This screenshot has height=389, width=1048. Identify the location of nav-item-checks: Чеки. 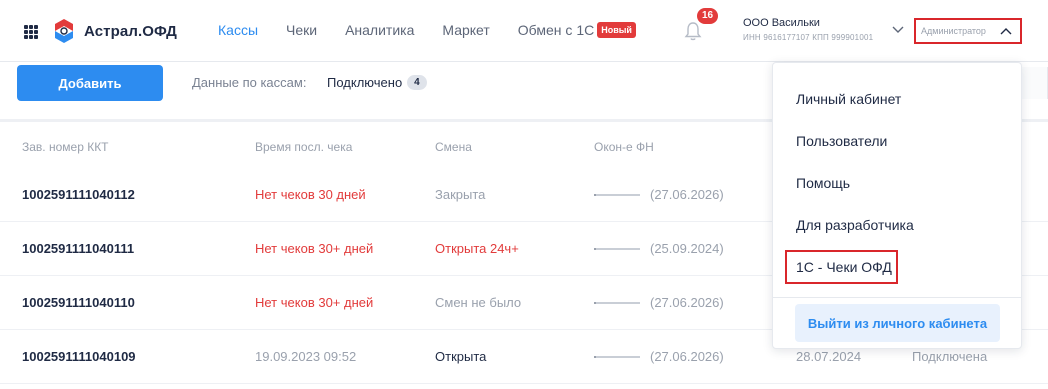
(301, 30).